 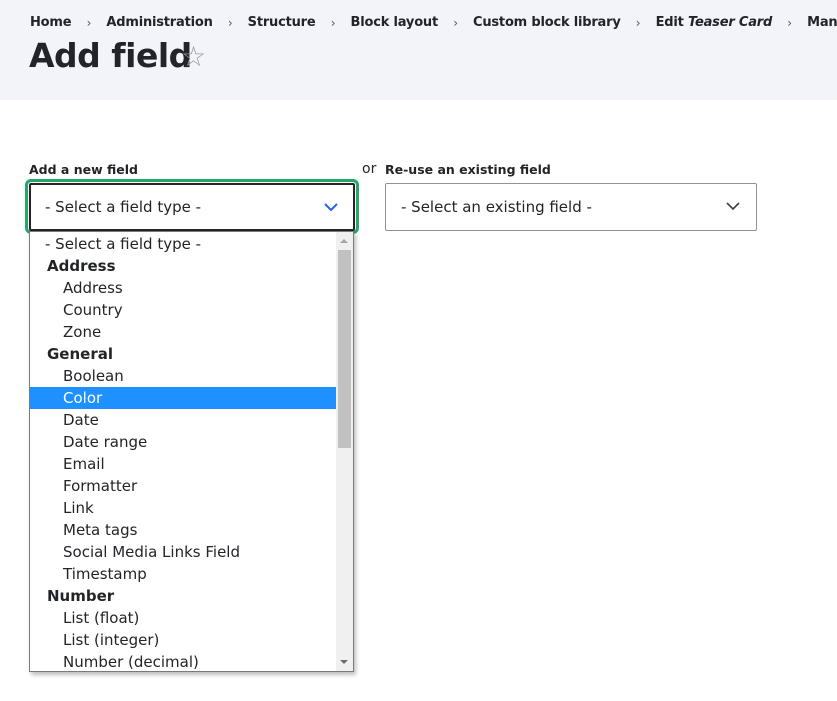 What do you see at coordinates (51, 22) in the screenshot?
I see `breadcrumb-home: Home` at bounding box center [51, 22].